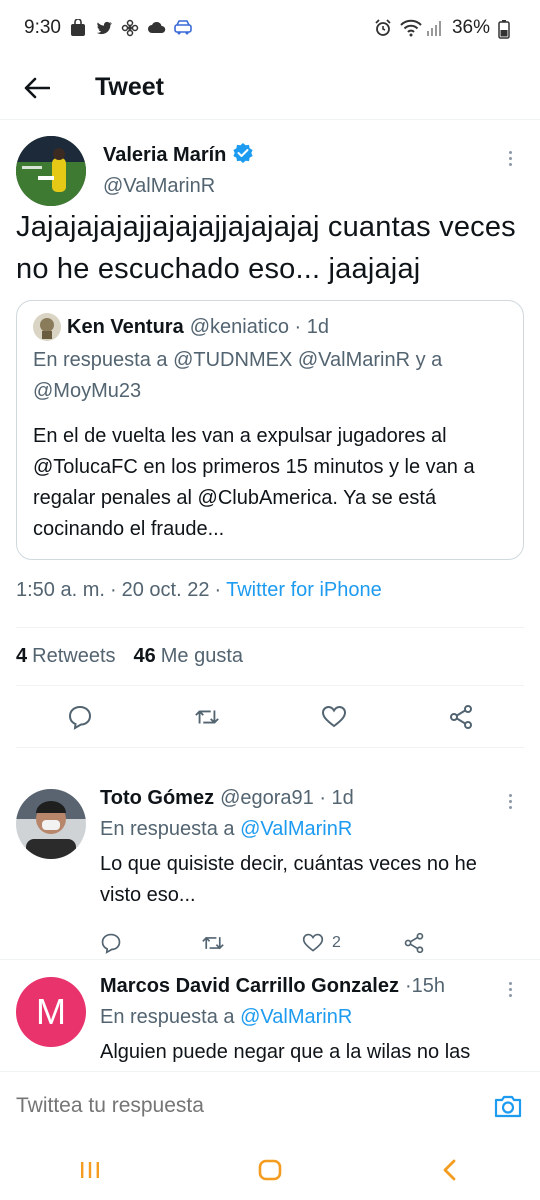 The image size is (540, 1200). What do you see at coordinates (254, 1105) in the screenshot?
I see `reply-input` at bounding box center [254, 1105].